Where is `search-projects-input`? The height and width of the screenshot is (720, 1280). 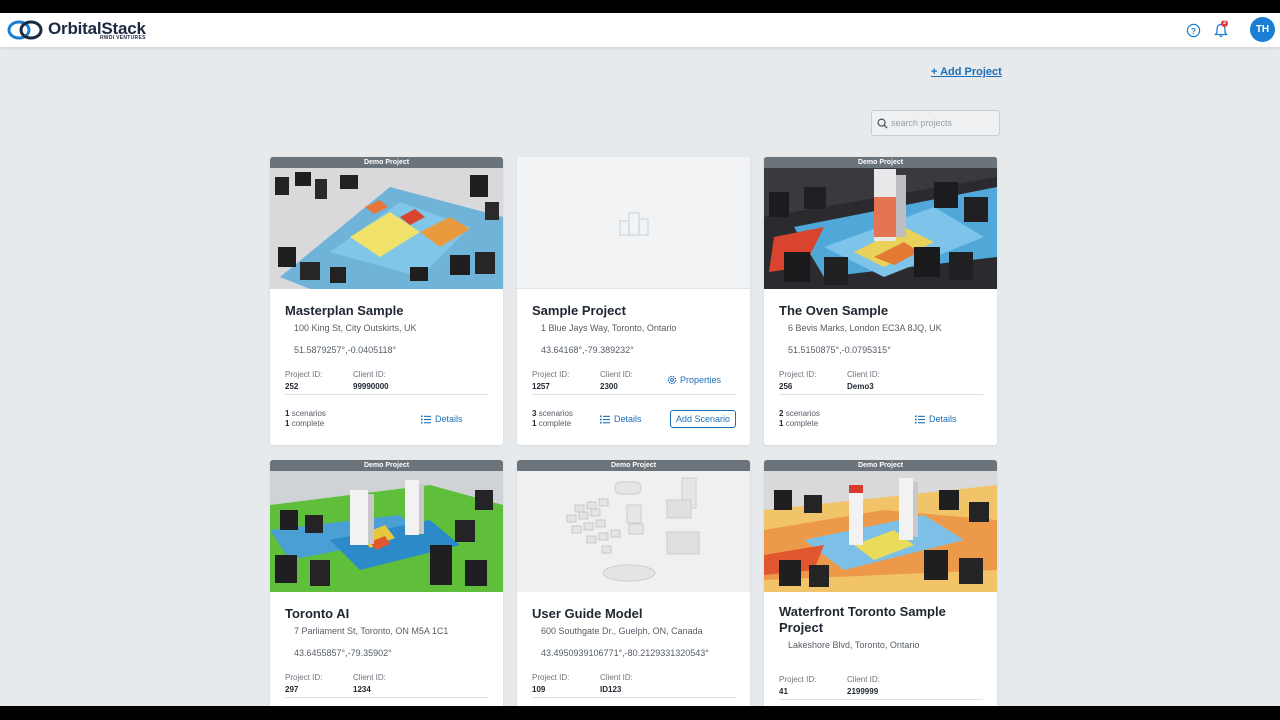 search-projects-input is located at coordinates (941, 123).